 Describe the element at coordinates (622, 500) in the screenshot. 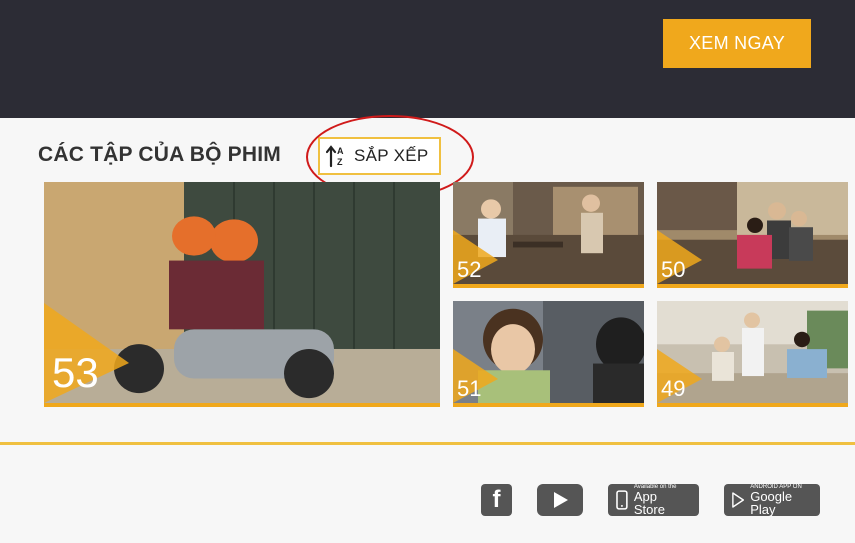

I see `phone-icon` at that location.